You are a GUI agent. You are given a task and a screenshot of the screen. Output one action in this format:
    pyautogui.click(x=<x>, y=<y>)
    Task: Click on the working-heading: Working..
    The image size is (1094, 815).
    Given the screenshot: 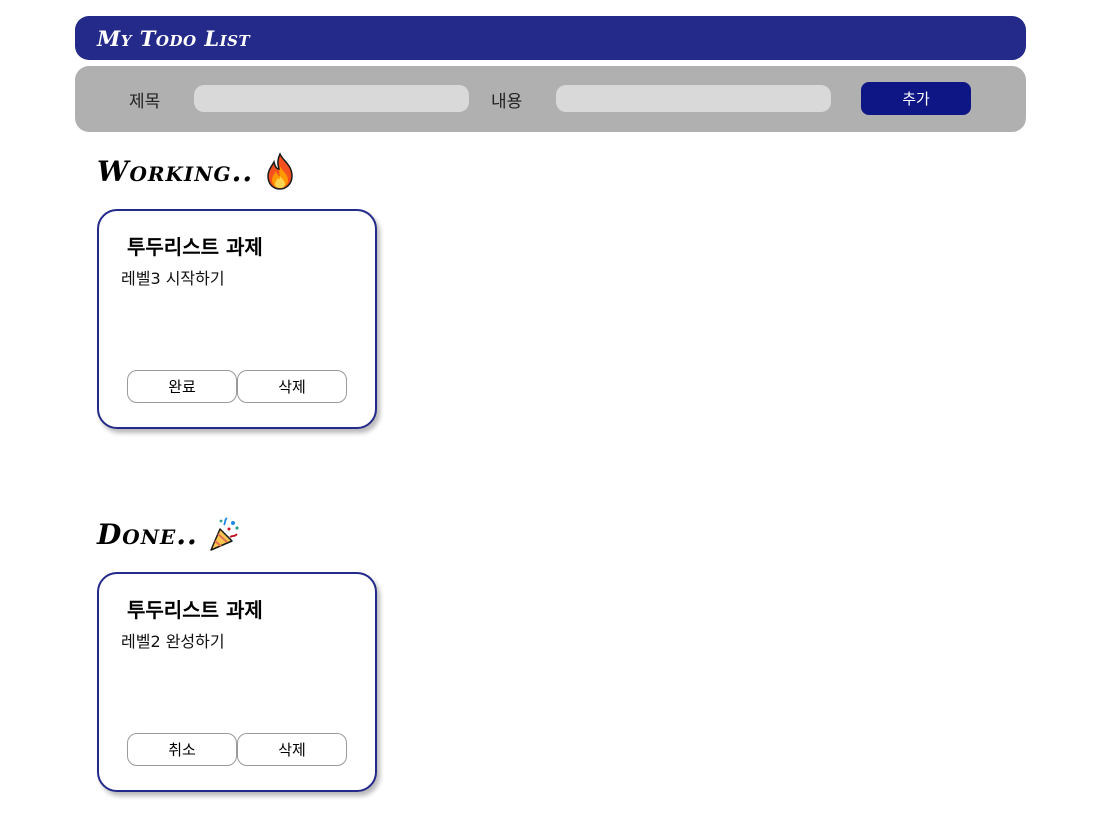 What is the action you would take?
    pyautogui.click(x=197, y=171)
    